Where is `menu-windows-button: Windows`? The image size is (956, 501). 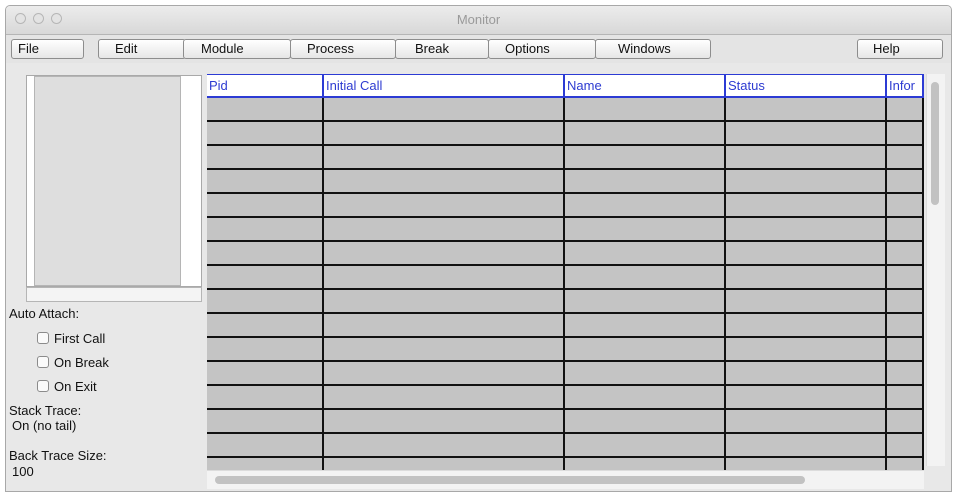 menu-windows-button: Windows is located at coordinates (653, 49).